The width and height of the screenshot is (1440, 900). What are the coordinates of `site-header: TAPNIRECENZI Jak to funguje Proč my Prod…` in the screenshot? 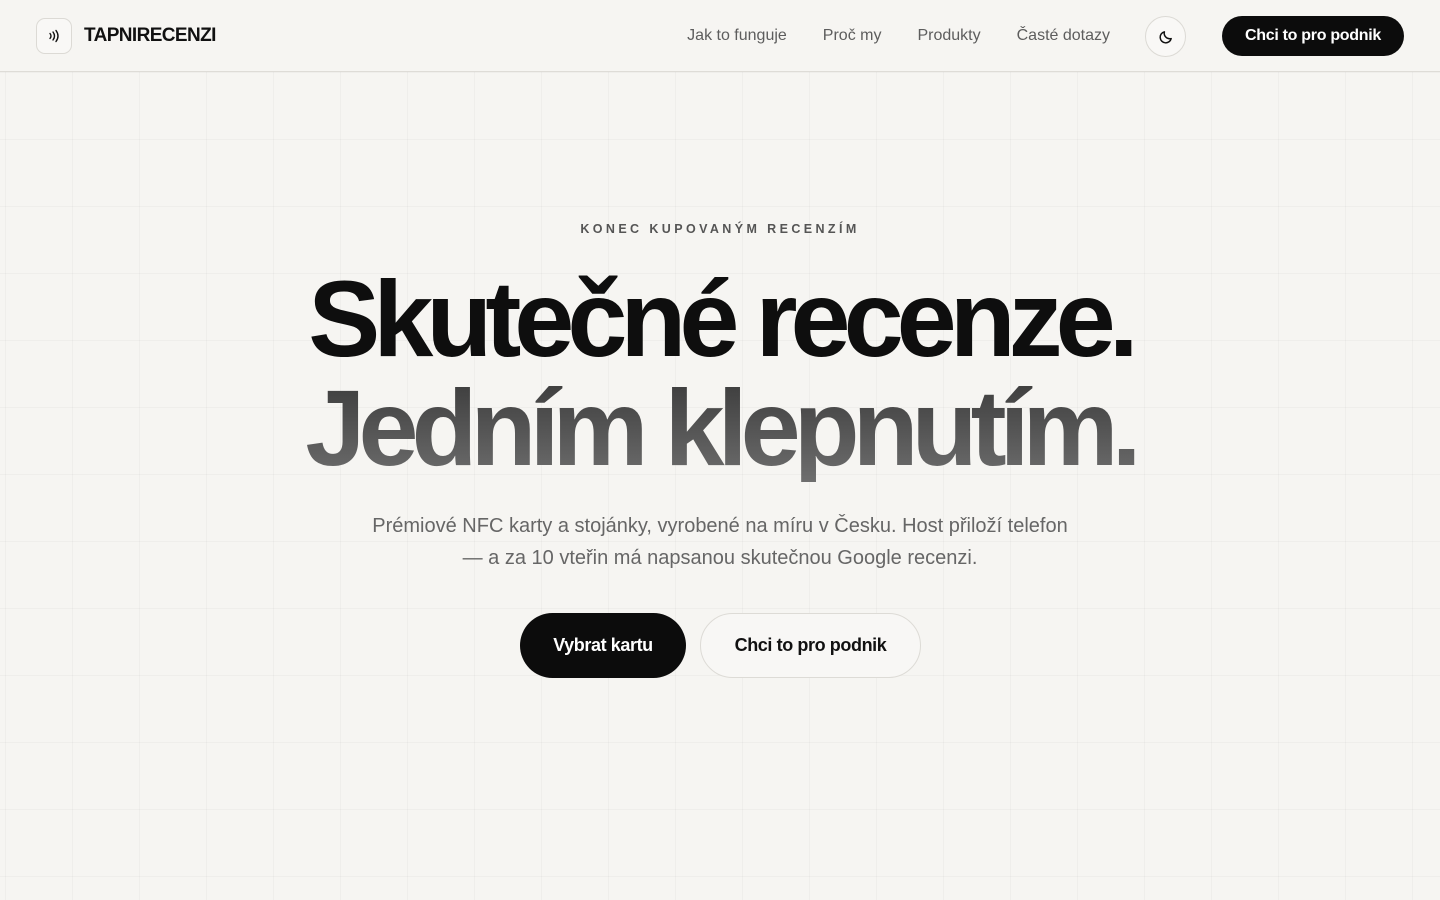 It's located at (720, 36).